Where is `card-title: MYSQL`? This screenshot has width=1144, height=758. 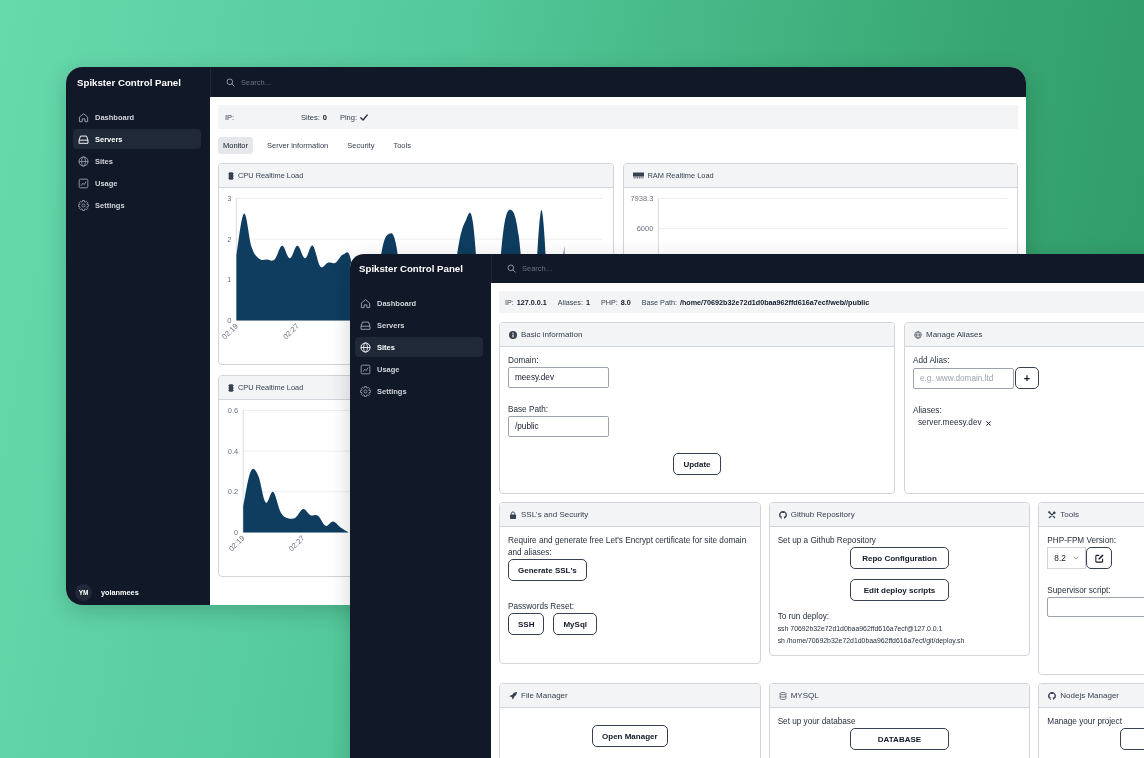 card-title: MYSQL is located at coordinates (804, 695).